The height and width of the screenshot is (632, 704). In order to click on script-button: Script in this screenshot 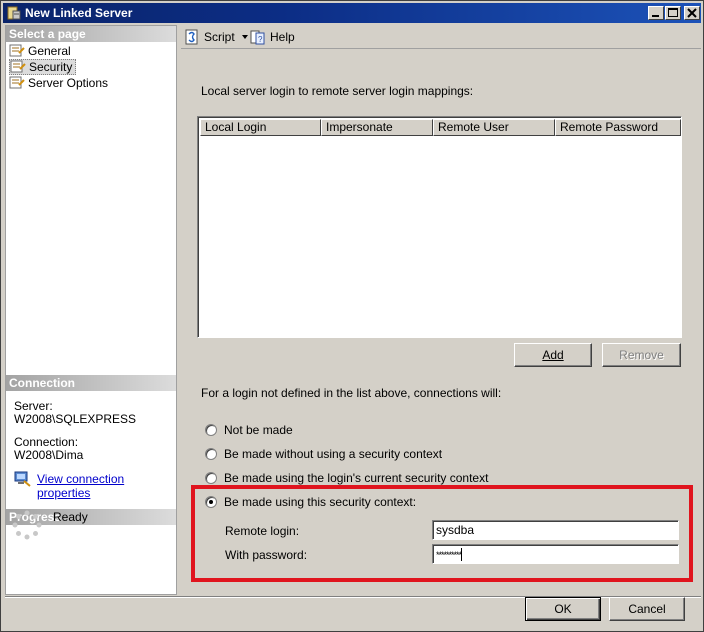, I will do `click(219, 37)`.